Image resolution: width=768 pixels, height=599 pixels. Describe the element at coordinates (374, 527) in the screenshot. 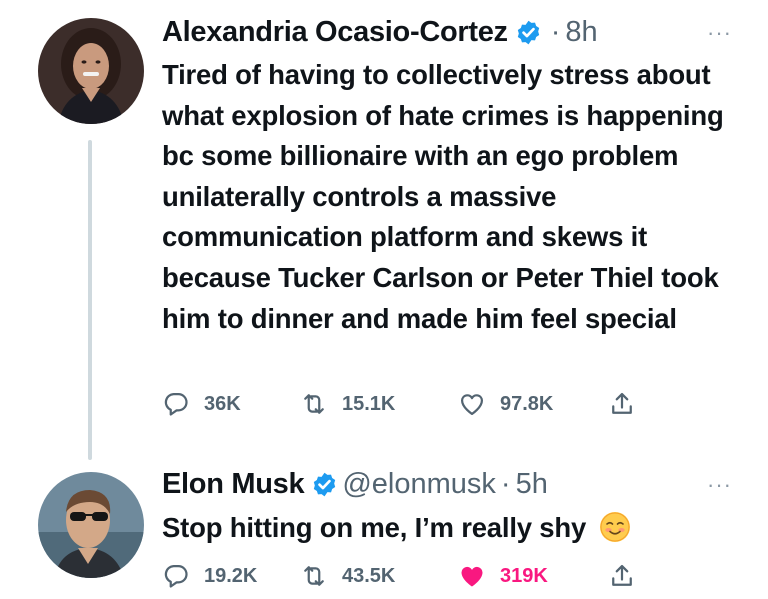

I see `tweet-text: Stop hitting on me, I’m really shy` at that location.